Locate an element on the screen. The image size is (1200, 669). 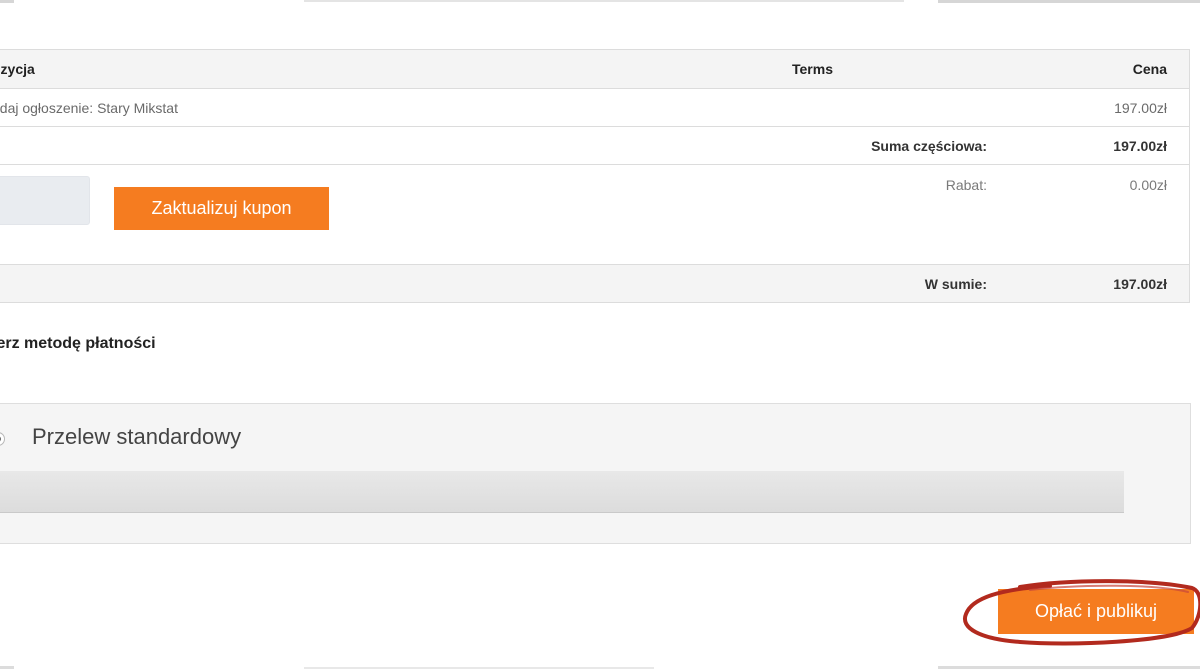
header-terms: Terms is located at coordinates (889, 69).